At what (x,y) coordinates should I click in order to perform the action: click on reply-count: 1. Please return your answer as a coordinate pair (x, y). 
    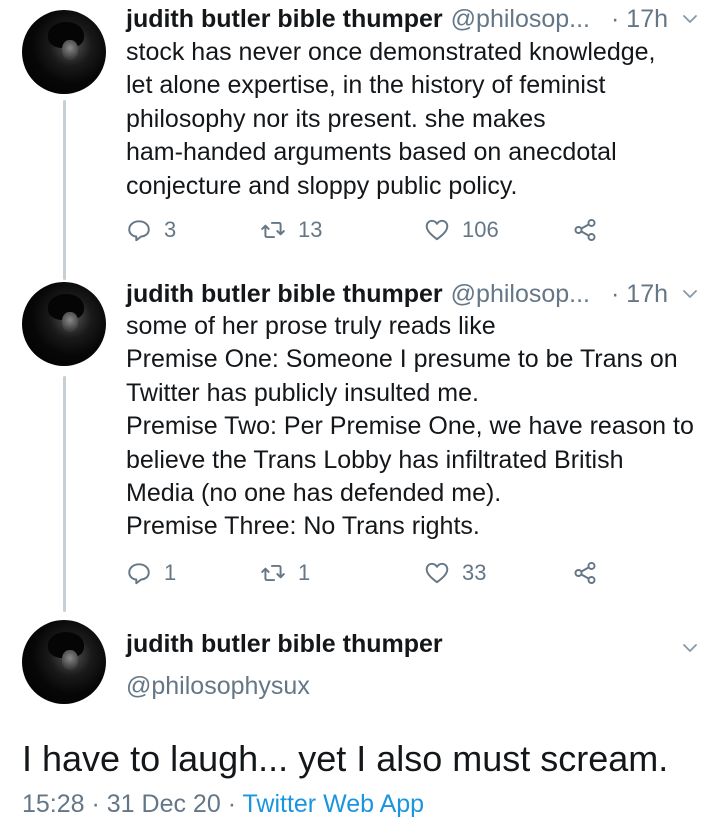
    Looking at the image, I should click on (170, 572).